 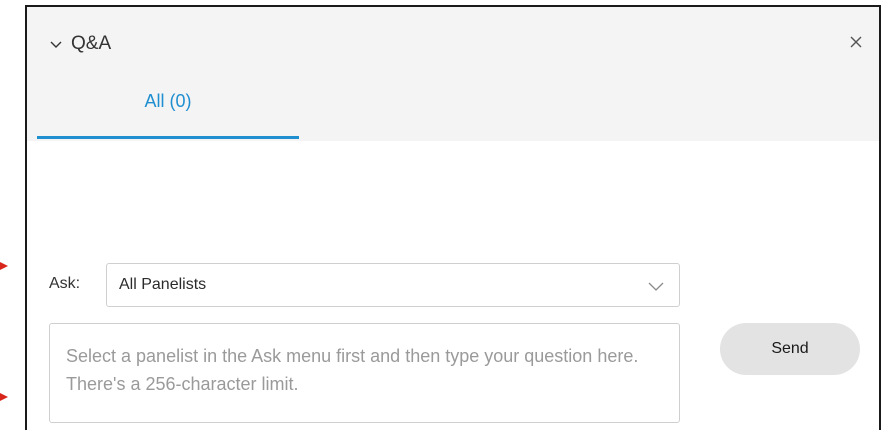 What do you see at coordinates (4, 266) in the screenshot?
I see `annotation-arrow-ask` at bounding box center [4, 266].